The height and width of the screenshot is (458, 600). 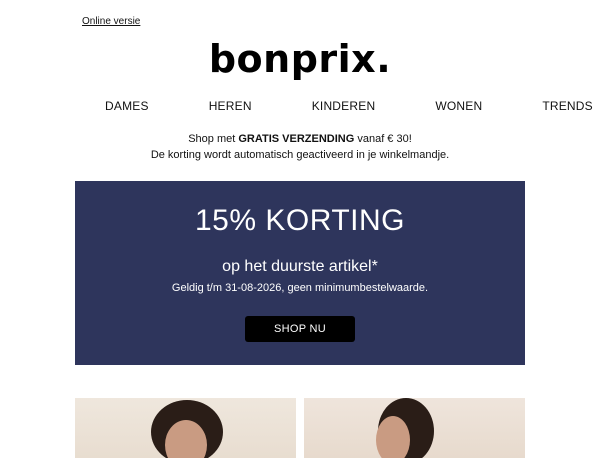 What do you see at coordinates (296, 139) in the screenshot?
I see `promo-free-shipping: GRATIS VERZENDING` at bounding box center [296, 139].